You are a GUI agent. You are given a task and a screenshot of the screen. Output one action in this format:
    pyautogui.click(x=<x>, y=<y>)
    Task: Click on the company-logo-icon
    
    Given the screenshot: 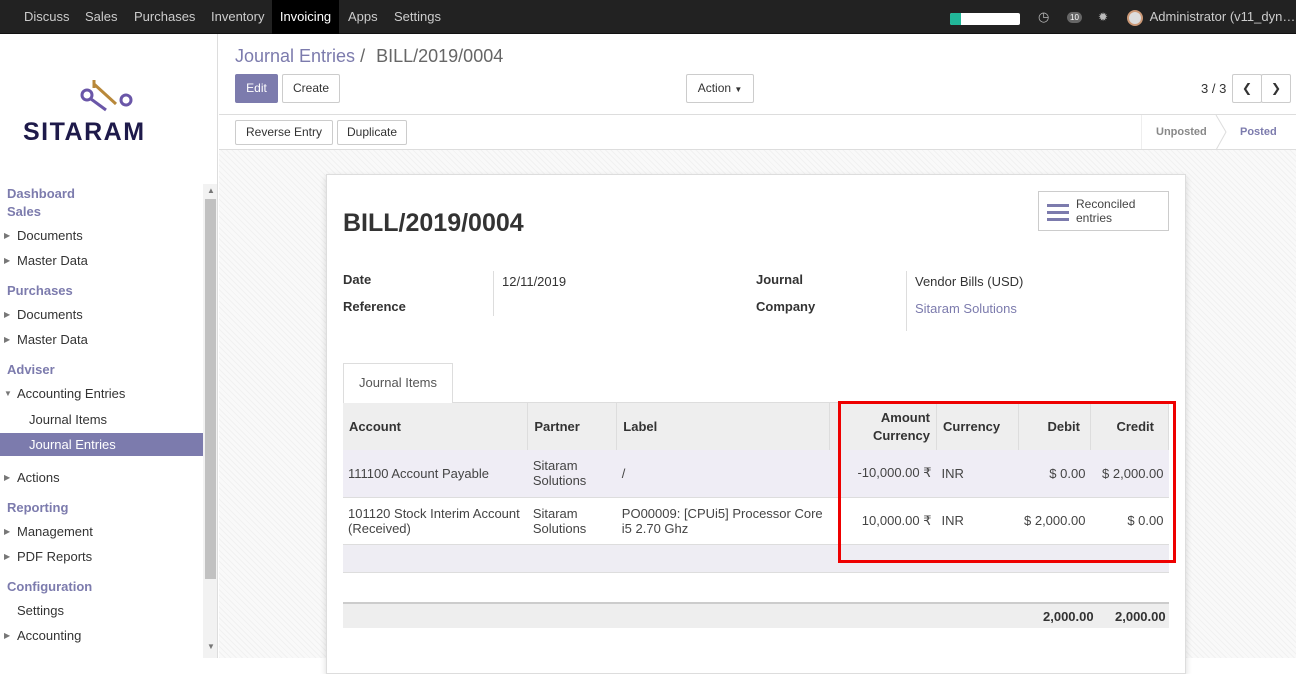 What is the action you would take?
    pyautogui.click(x=106, y=96)
    